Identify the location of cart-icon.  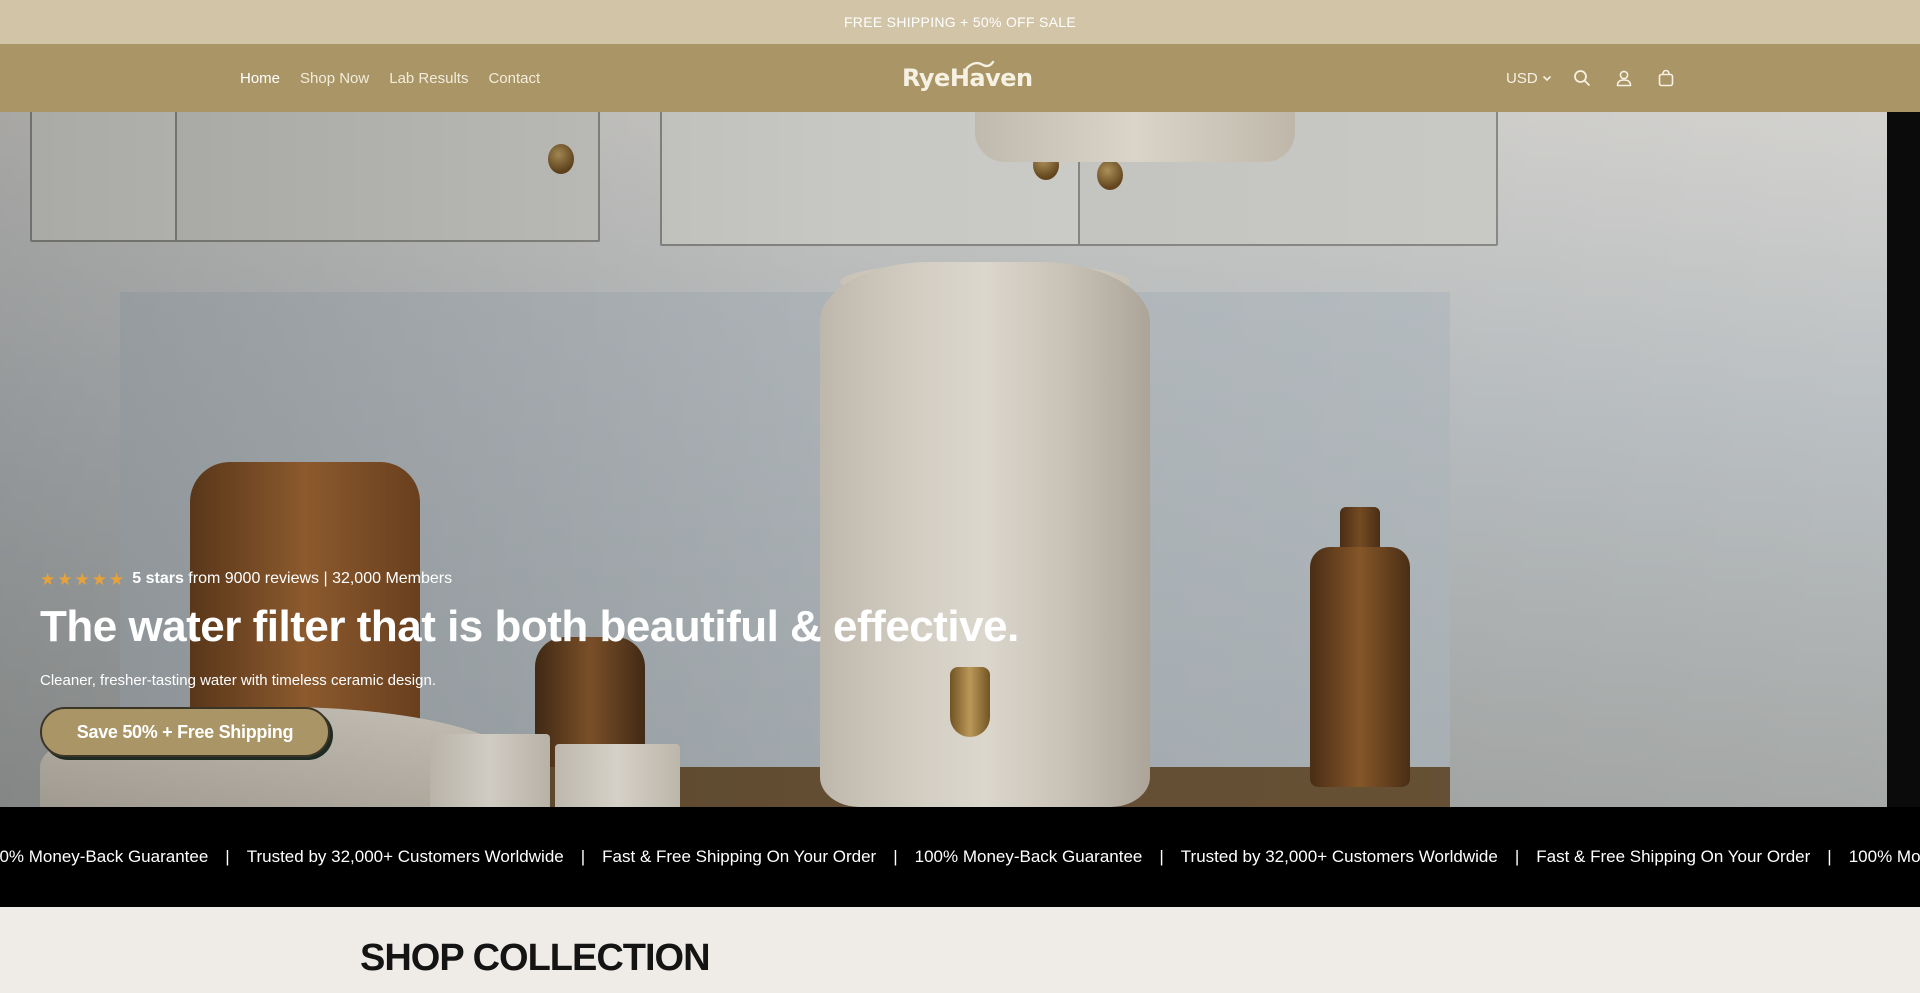
(1665, 78).